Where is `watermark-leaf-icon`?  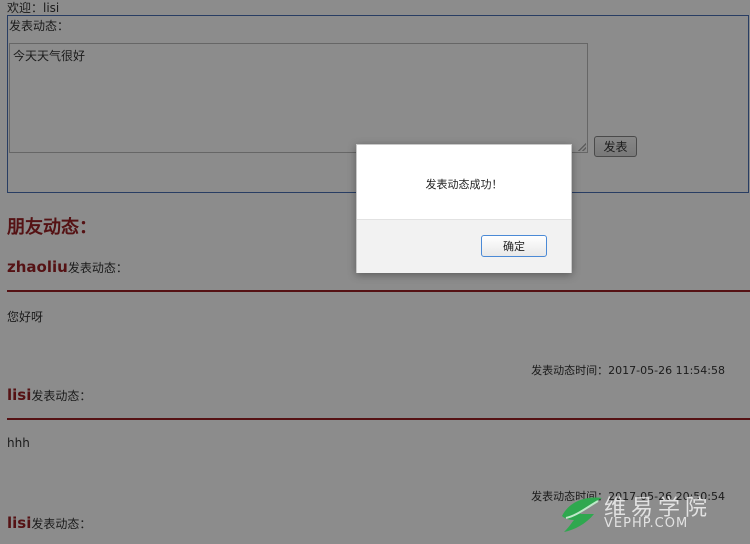
watermark-leaf-icon is located at coordinates (582, 514).